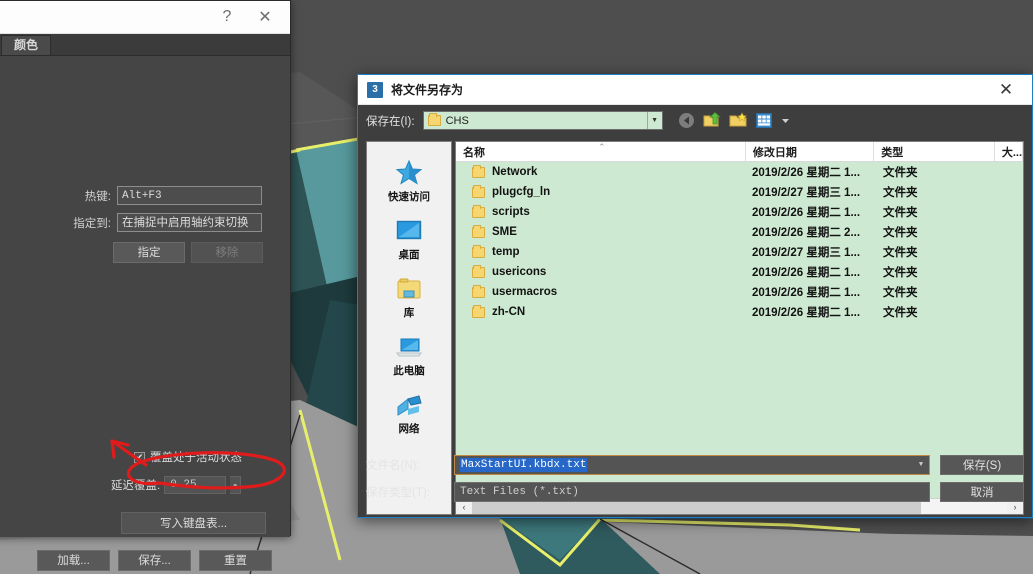 This screenshot has height=574, width=1033. I want to click on reset-button: 重置, so click(235, 560).